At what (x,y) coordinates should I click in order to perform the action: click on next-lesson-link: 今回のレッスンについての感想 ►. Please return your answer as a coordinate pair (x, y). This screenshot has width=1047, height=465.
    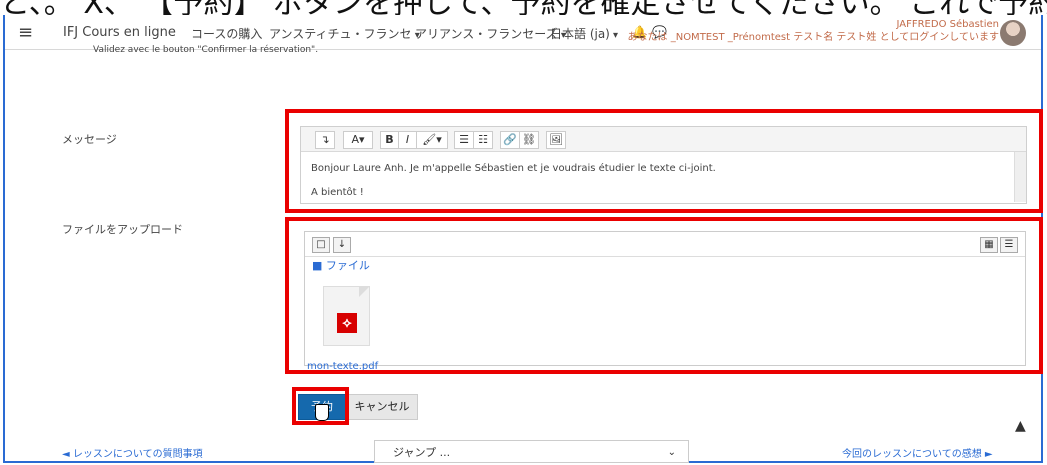
    Looking at the image, I should click on (917, 452).